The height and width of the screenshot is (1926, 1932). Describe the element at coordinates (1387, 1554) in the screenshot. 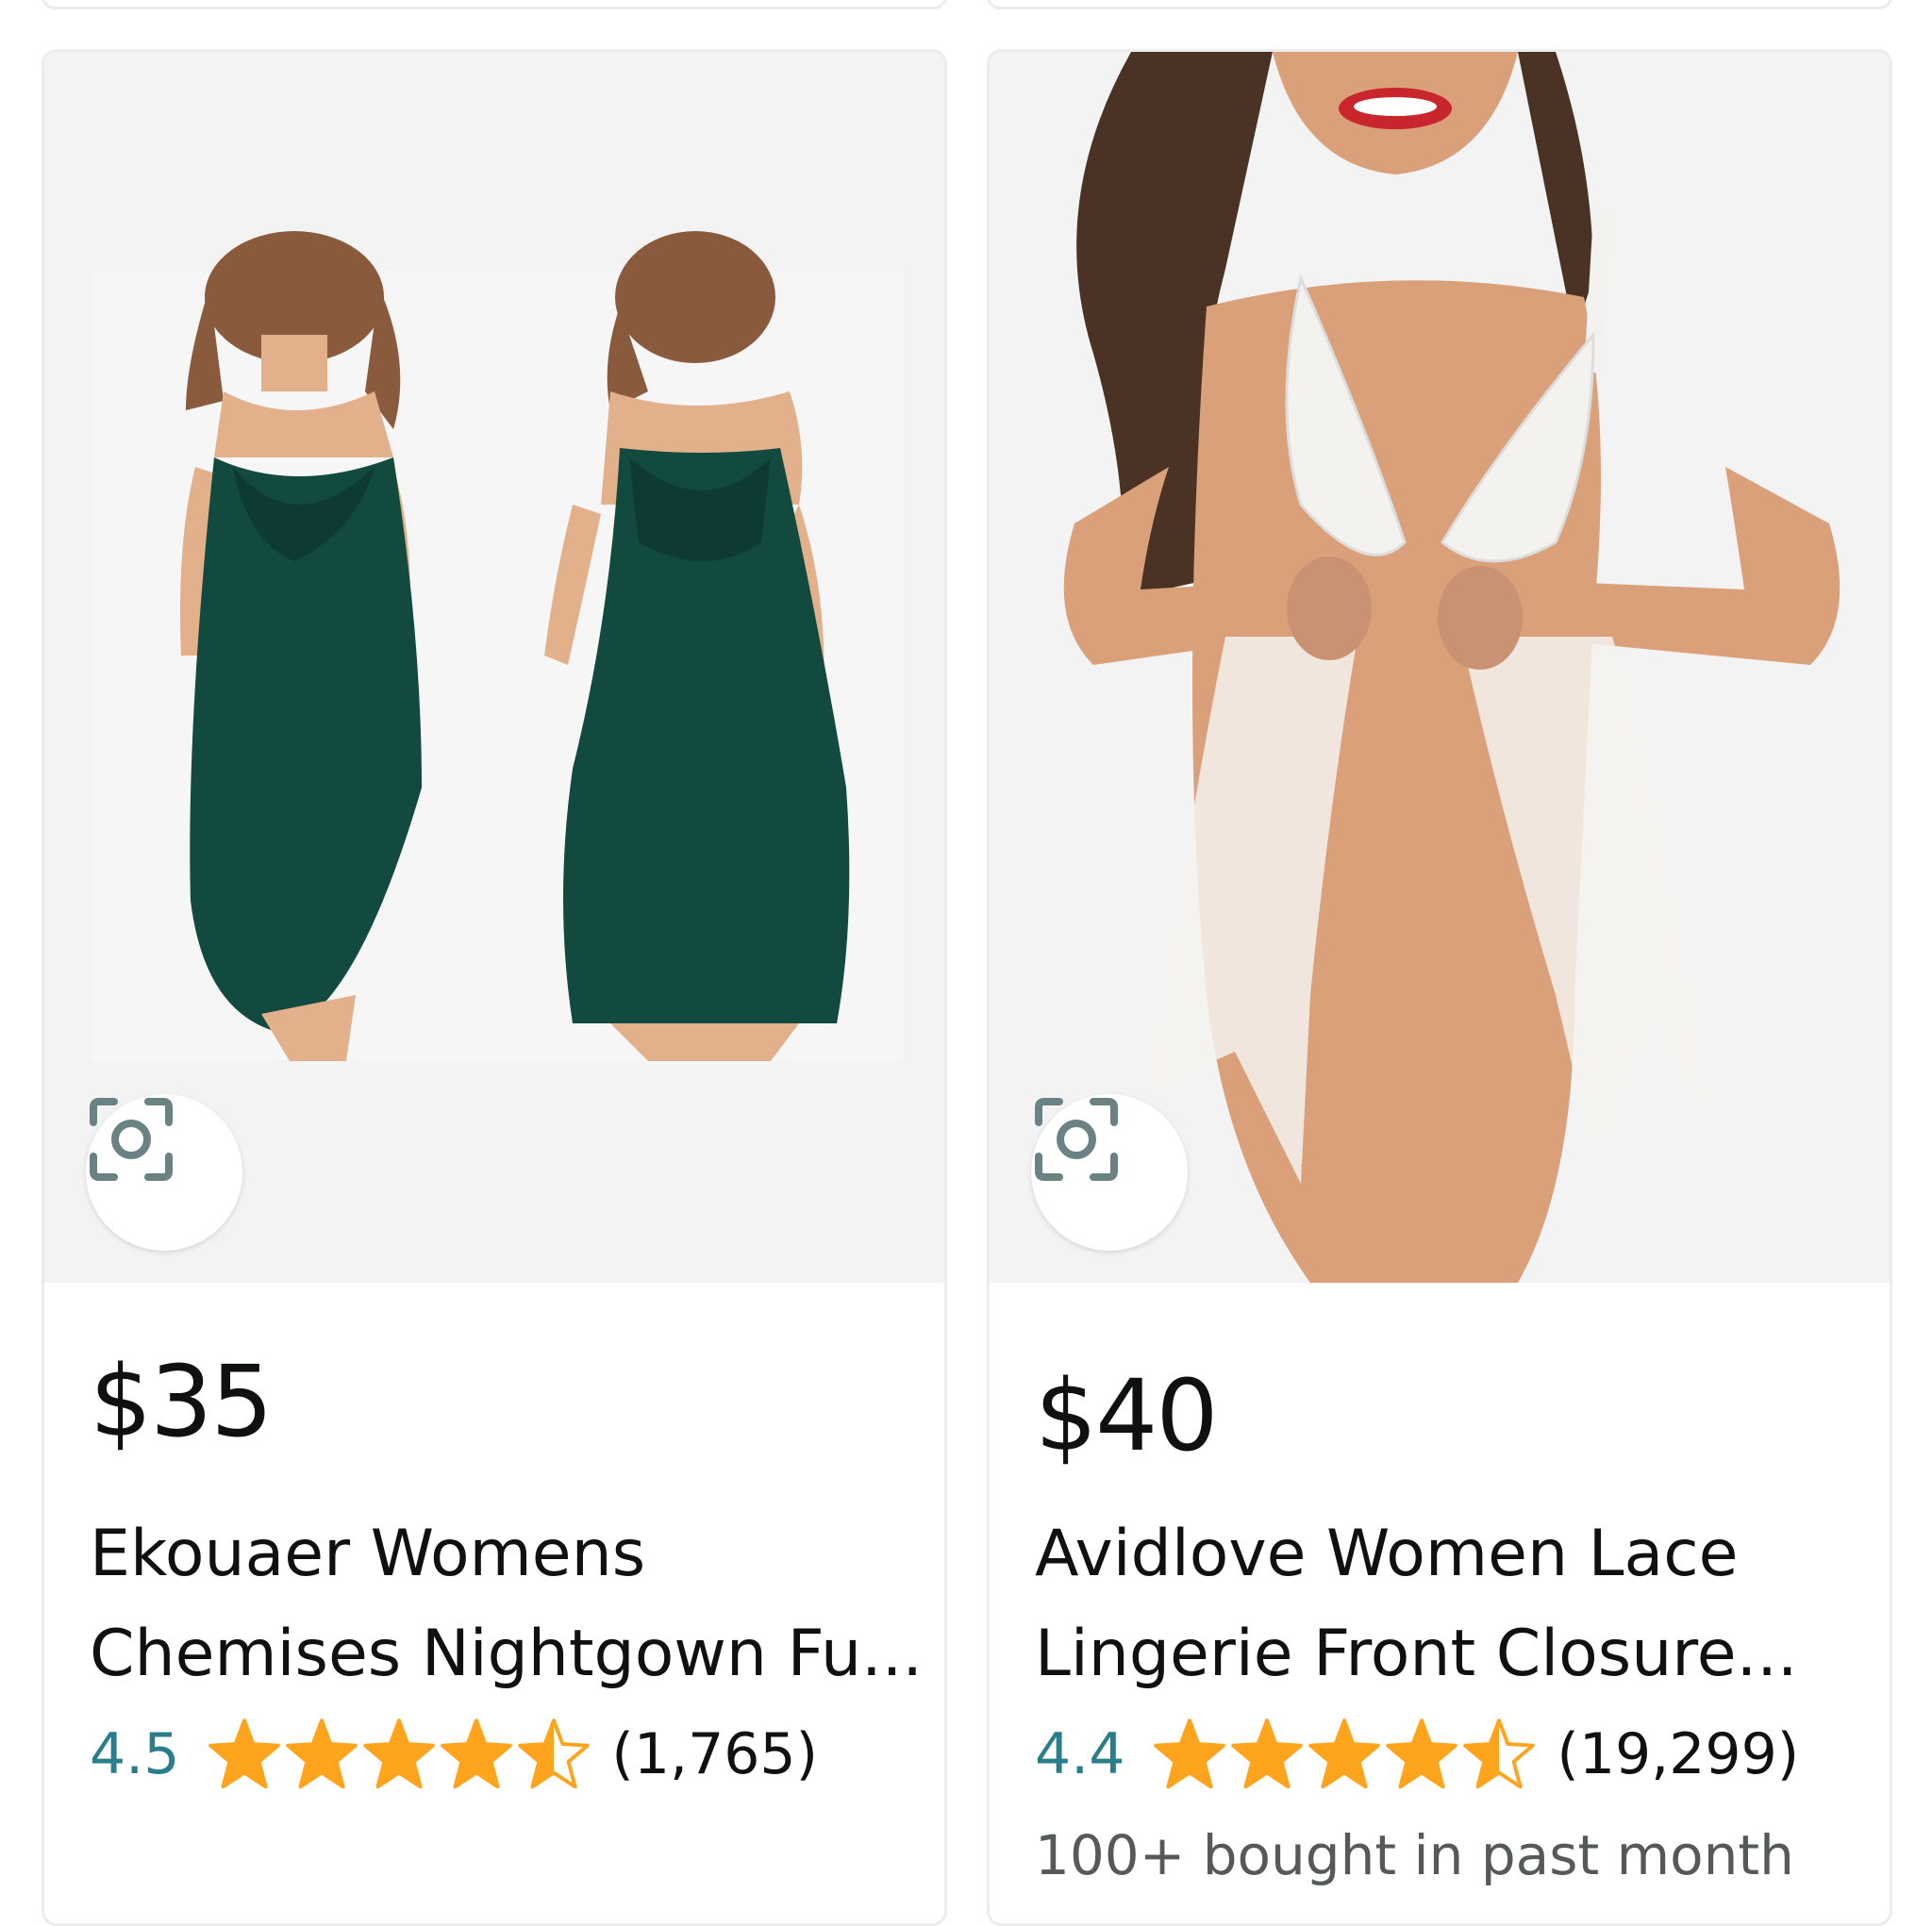

I see `product-title-line: Avidlove Women Lace` at that location.